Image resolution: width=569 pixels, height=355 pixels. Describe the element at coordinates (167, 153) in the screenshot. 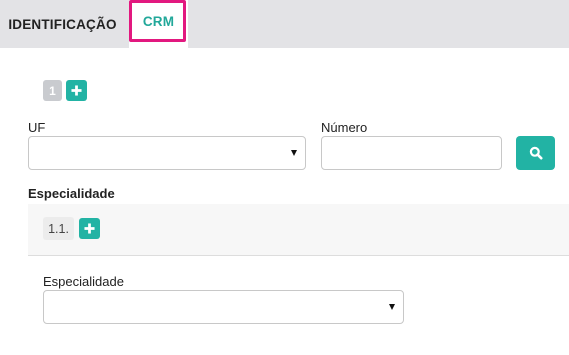

I see `uf-select` at that location.